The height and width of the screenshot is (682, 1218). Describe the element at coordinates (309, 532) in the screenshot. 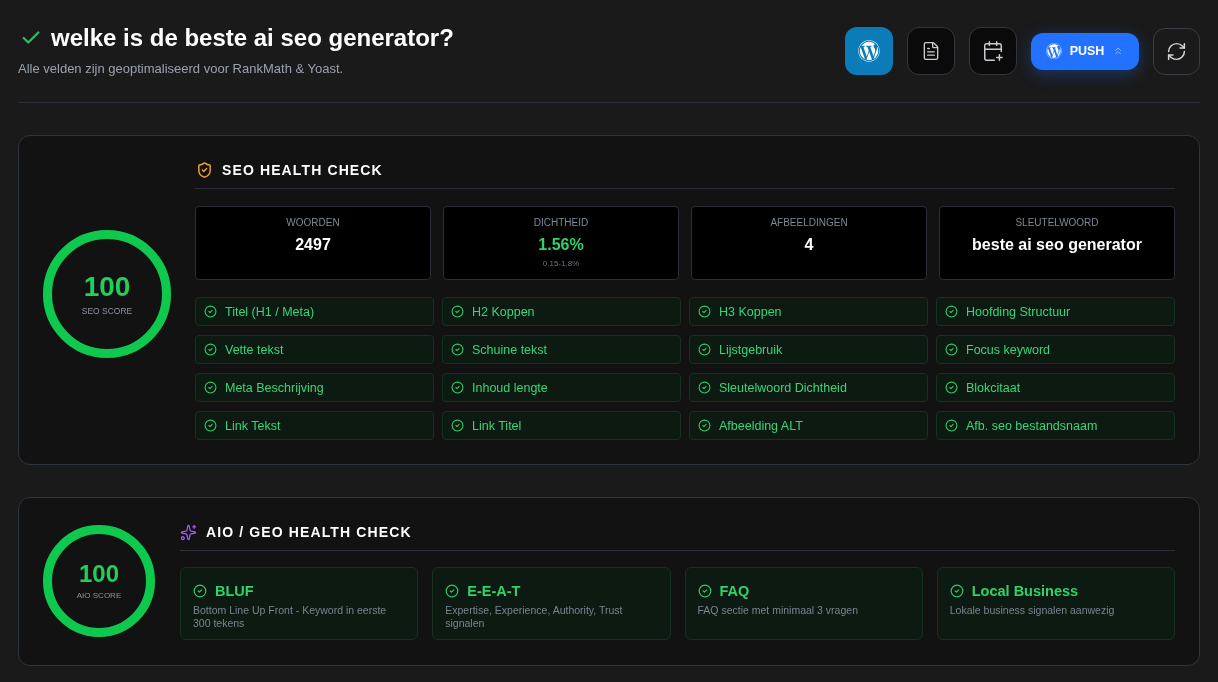

I see `section-heading: AIO / GEO HEALTH CHECK` at that location.